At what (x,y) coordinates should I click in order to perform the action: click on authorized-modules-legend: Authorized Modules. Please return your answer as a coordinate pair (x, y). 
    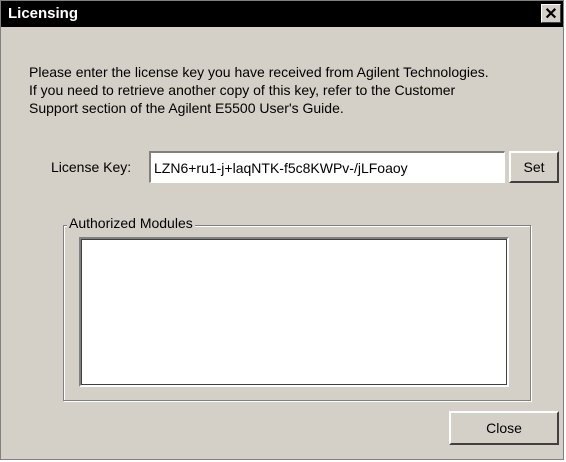
    Looking at the image, I should click on (131, 223).